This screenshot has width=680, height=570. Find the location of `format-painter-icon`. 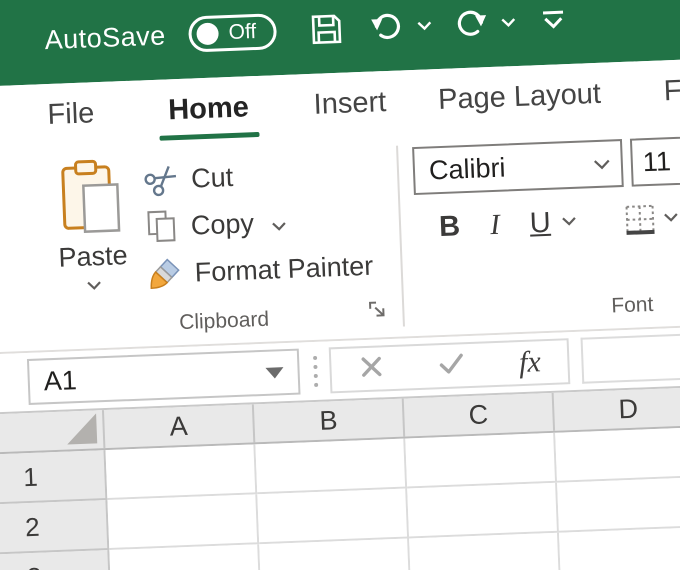

format-painter-icon is located at coordinates (165, 273).